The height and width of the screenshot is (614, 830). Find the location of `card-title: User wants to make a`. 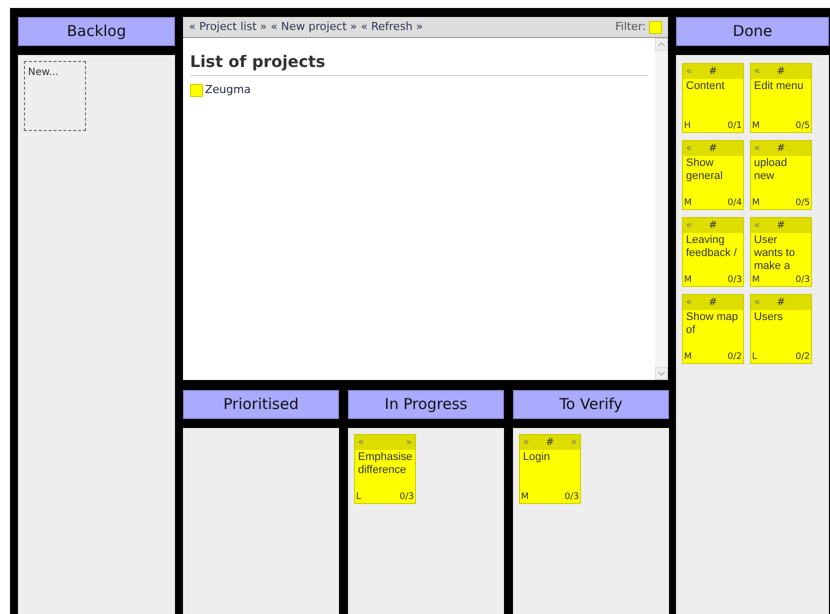

card-title: User wants to make a is located at coordinates (775, 253).